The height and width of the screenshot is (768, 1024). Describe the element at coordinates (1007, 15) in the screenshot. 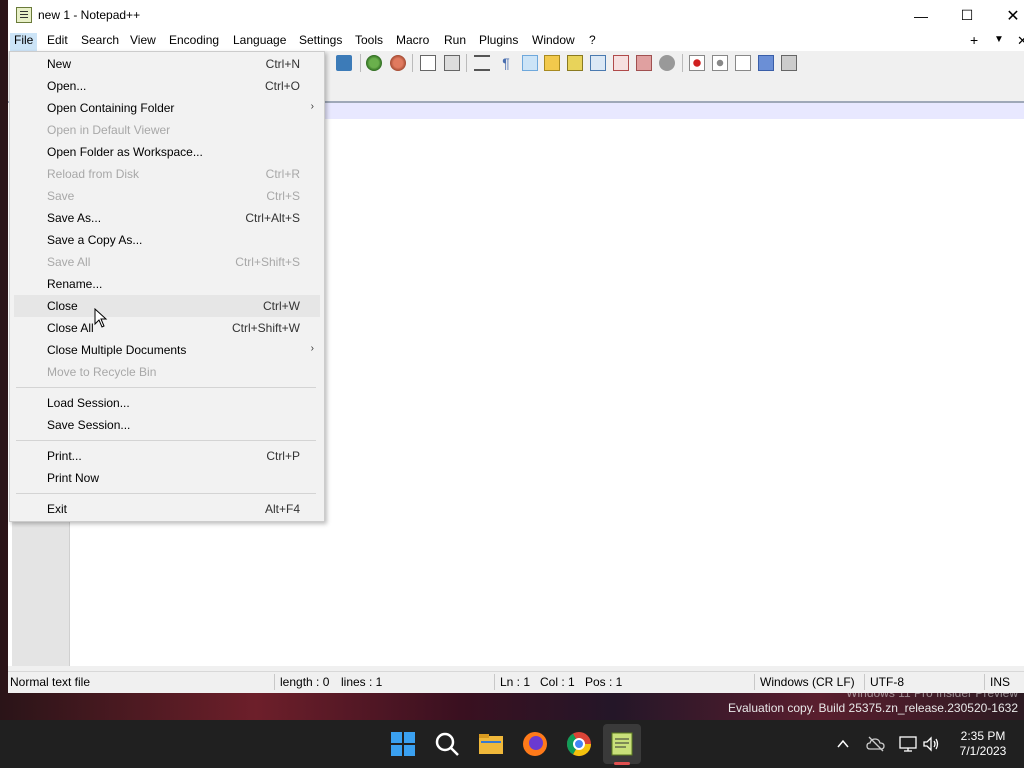

I see `close-window-button: ✕` at that location.